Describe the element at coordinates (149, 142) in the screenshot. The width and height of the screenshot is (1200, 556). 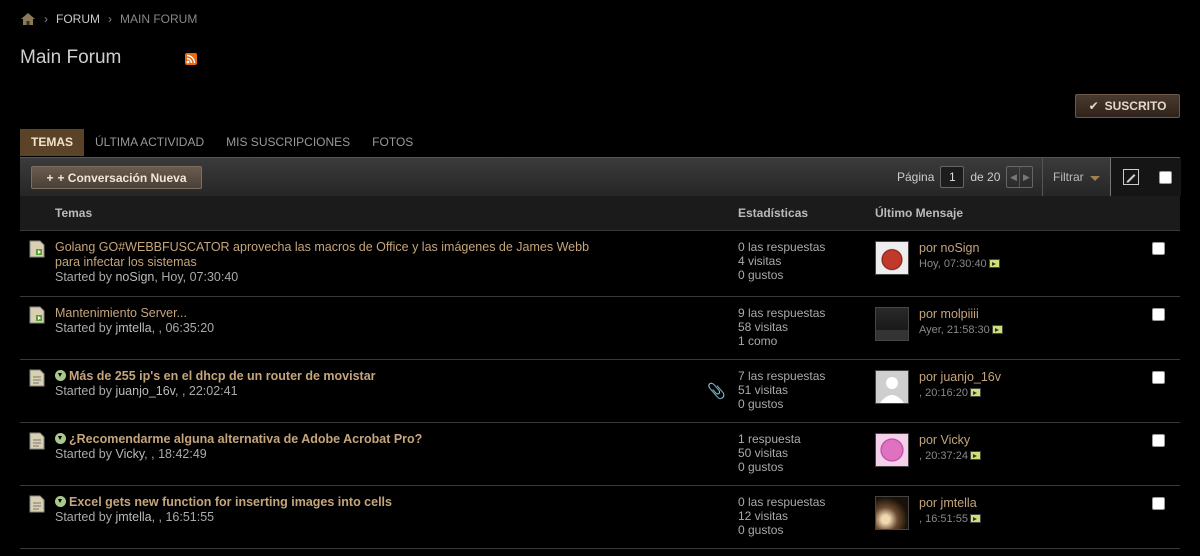
I see `tab-ultima-actividad: ÚLTIMA ACTIVIDAD` at that location.